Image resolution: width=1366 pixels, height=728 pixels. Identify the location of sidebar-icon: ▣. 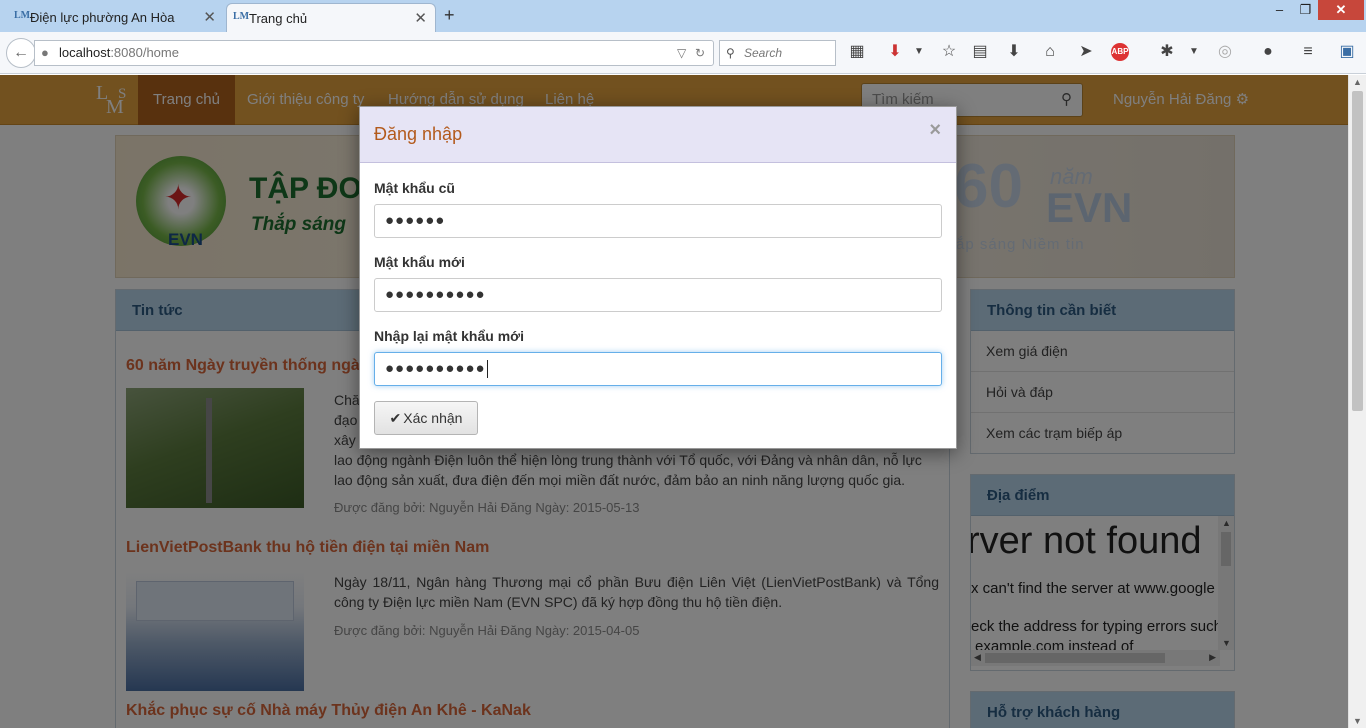
(1347, 52).